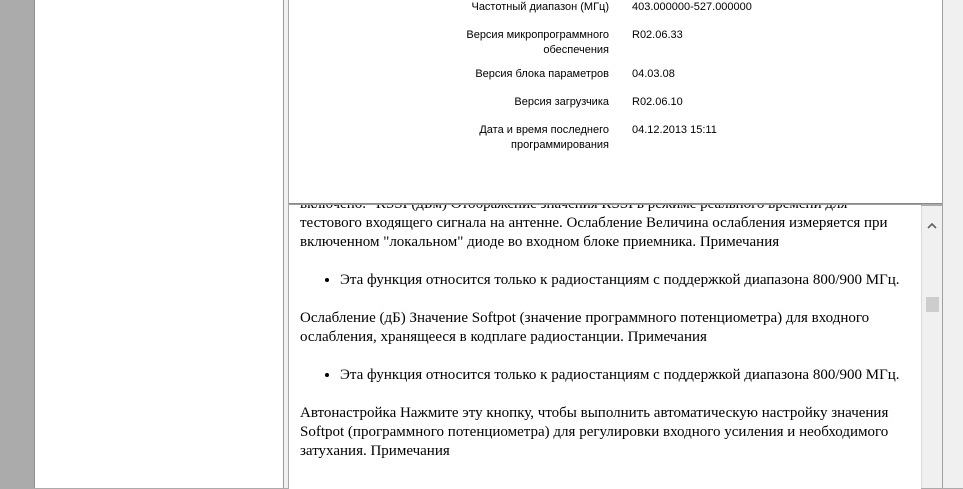 The width and height of the screenshot is (963, 489). What do you see at coordinates (537, 42) in the screenshot?
I see `property-label: Версия микропрограммного обеспечения` at bounding box center [537, 42].